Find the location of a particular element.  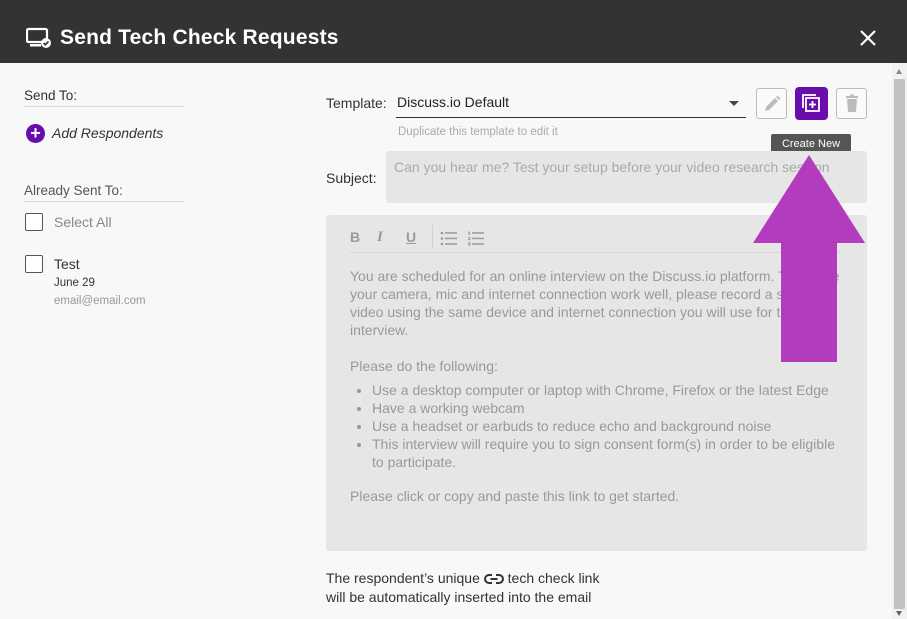

already-sent-label: Already Sent To: is located at coordinates (104, 192).